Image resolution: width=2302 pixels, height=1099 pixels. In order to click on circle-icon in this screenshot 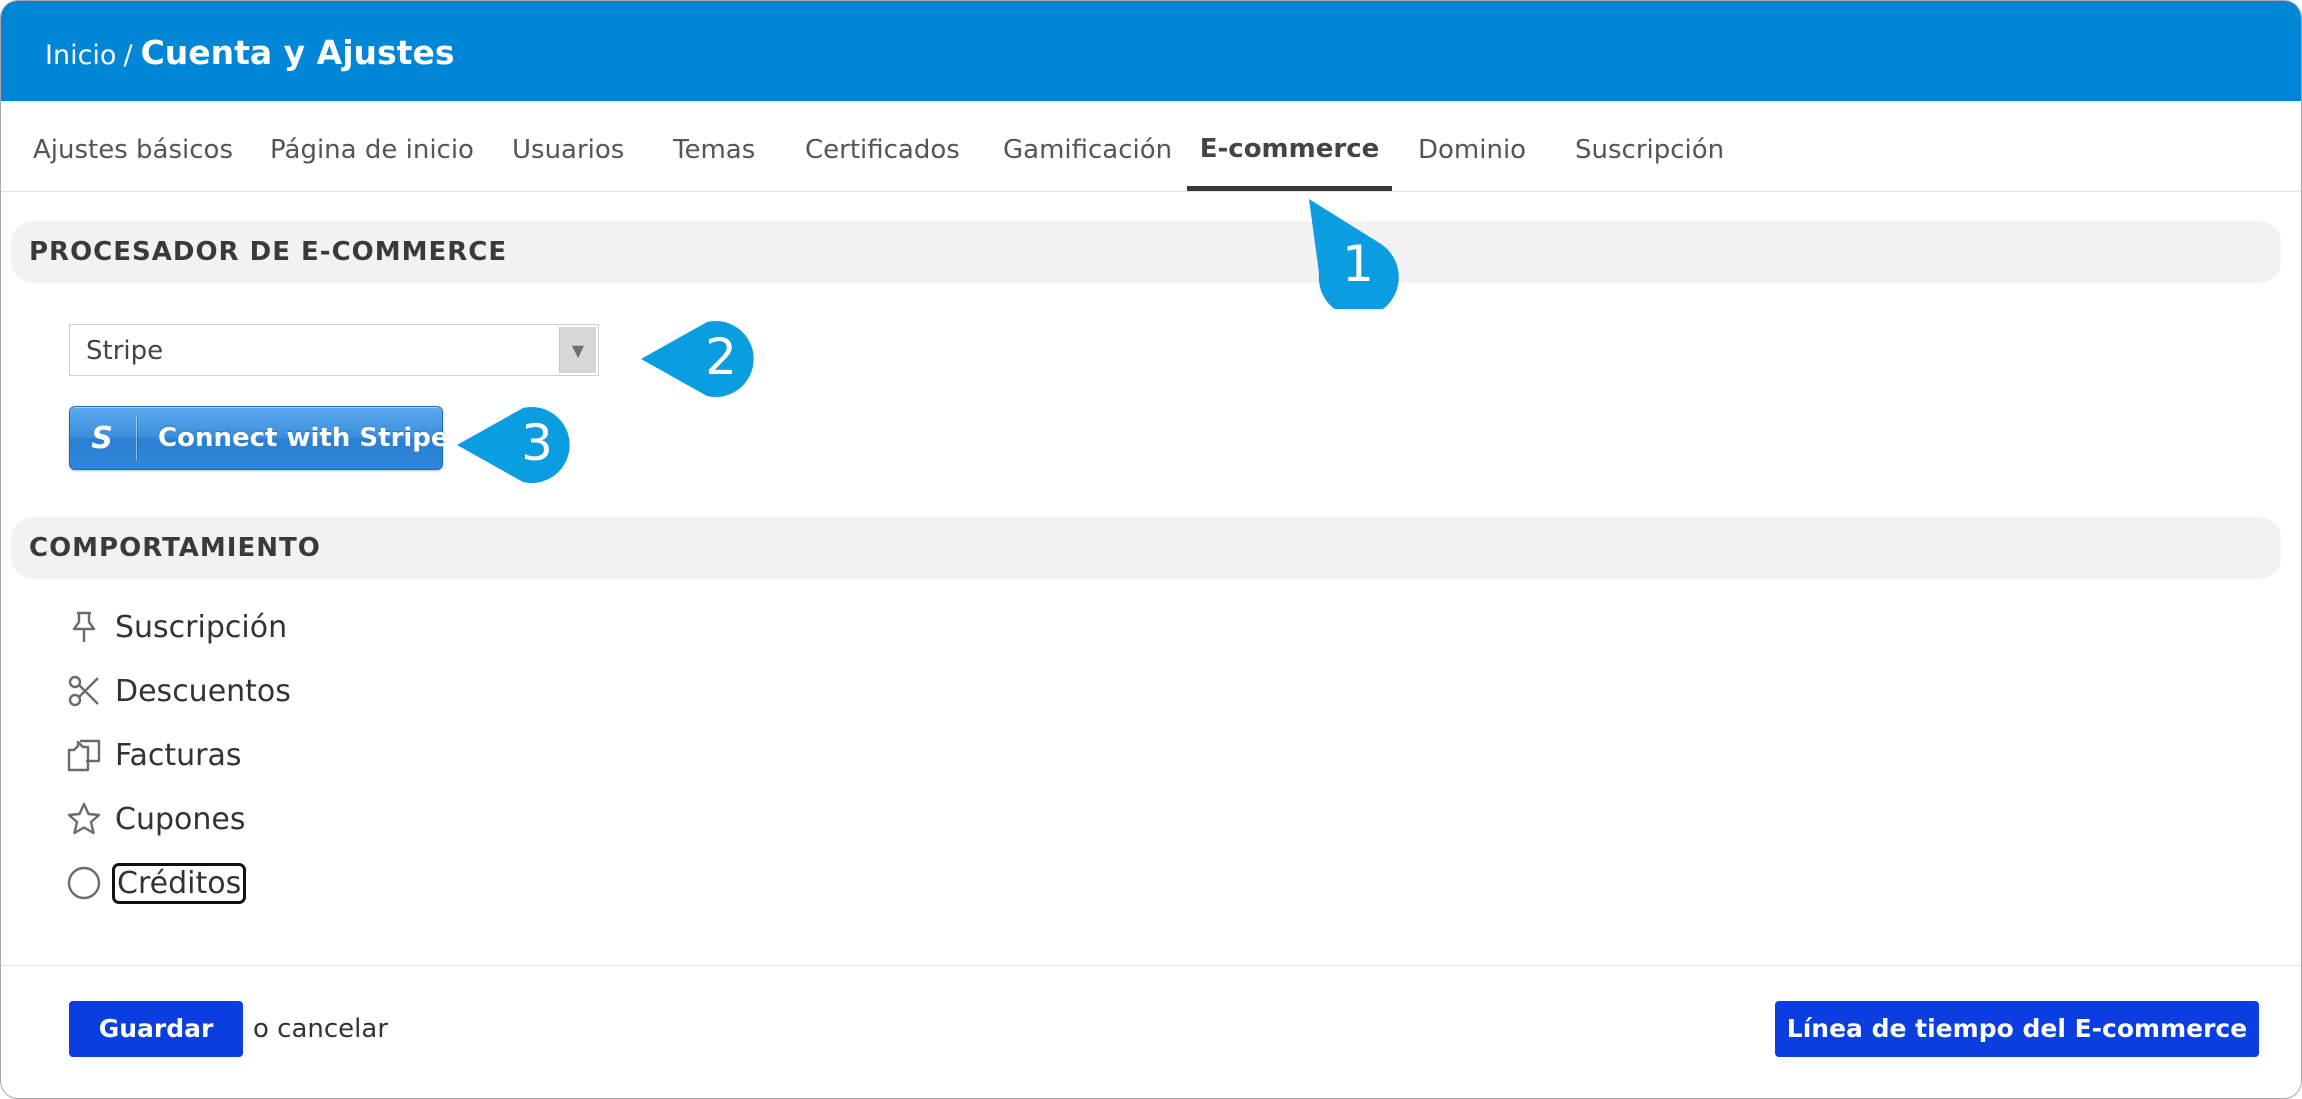, I will do `click(84, 883)`.